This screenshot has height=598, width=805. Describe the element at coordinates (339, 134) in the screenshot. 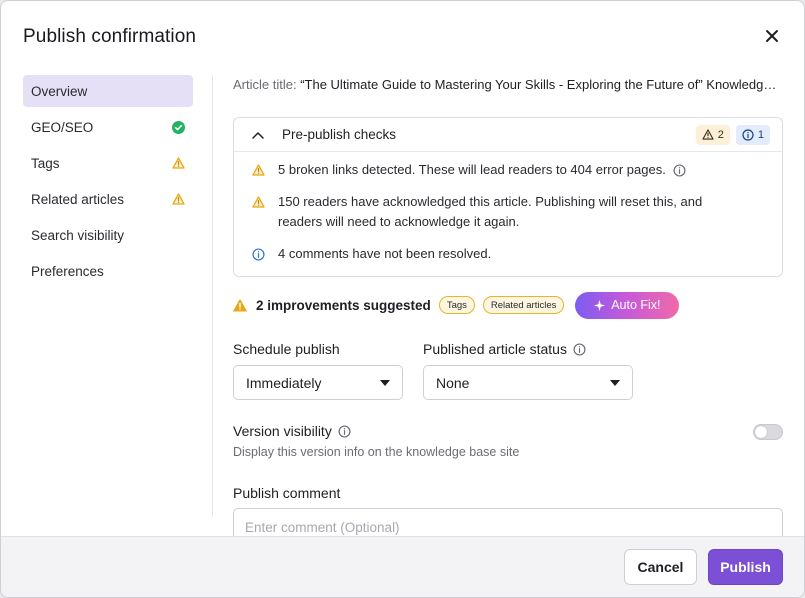

I see `checks-title: Pre-publish checks` at that location.